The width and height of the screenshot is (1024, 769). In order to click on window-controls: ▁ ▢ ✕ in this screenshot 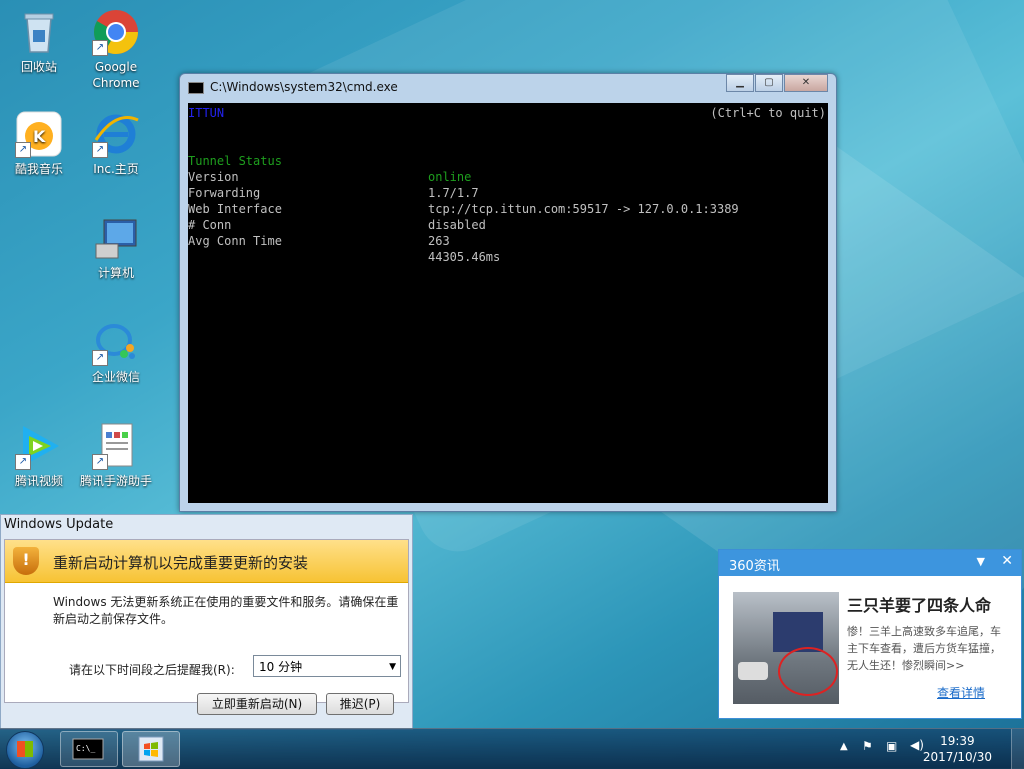, I will do `click(776, 83)`.